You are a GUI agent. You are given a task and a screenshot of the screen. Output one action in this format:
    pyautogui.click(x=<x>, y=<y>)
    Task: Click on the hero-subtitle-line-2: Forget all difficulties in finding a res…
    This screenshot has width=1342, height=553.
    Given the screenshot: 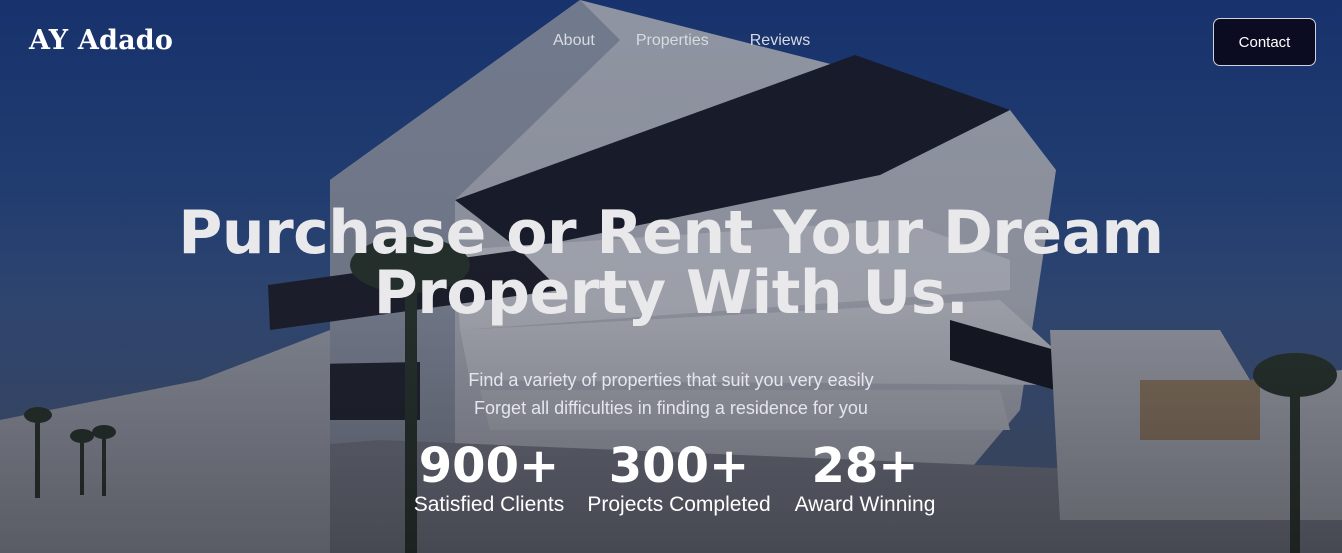 What is the action you would take?
    pyautogui.click(x=671, y=408)
    